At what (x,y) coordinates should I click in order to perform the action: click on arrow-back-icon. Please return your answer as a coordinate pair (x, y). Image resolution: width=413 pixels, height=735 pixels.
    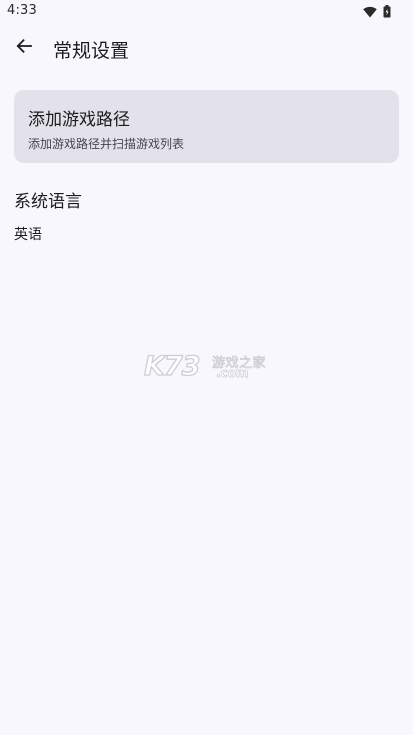
    Looking at the image, I should click on (24, 48).